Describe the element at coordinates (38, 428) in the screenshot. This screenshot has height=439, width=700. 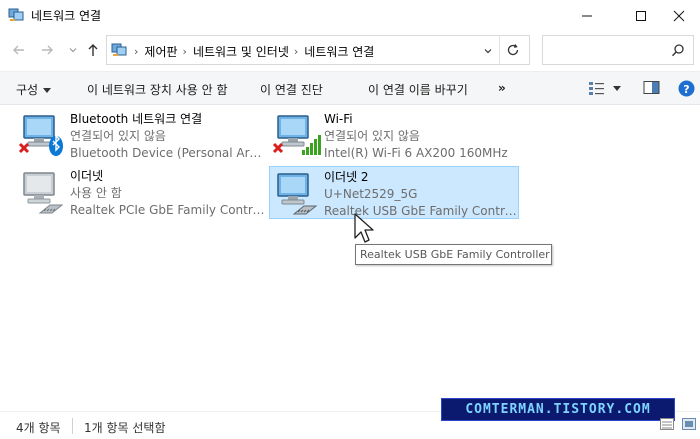
I see `item-count: 4개 항목` at that location.